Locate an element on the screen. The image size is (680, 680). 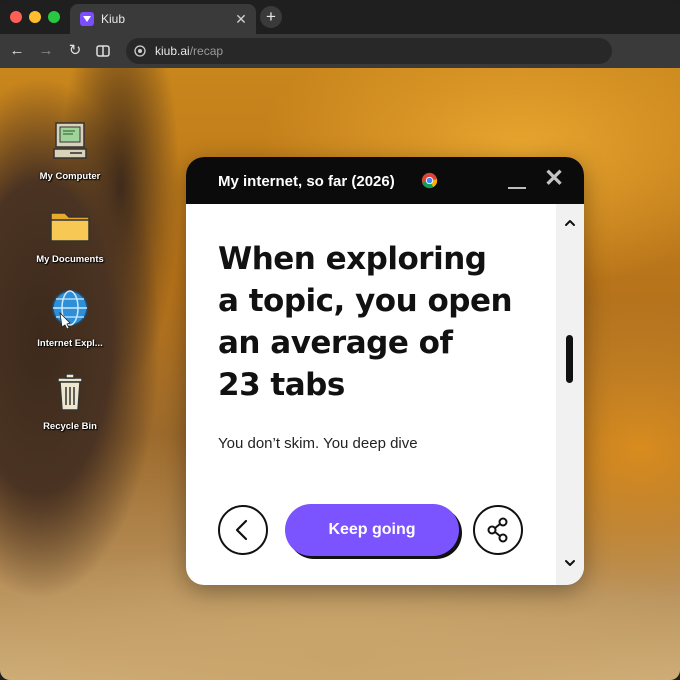
desktop-icon-my-computer: My Computer is located at coordinates (70, 151).